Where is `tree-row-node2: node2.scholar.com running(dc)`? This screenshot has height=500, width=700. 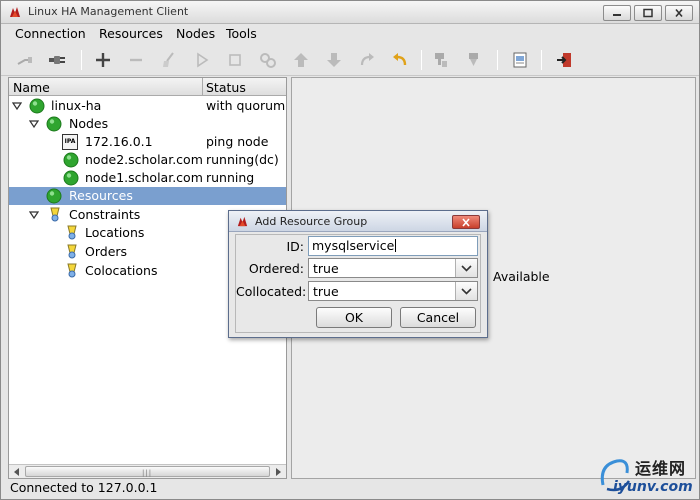 tree-row-node2: node2.scholar.com running(dc) is located at coordinates (147, 160).